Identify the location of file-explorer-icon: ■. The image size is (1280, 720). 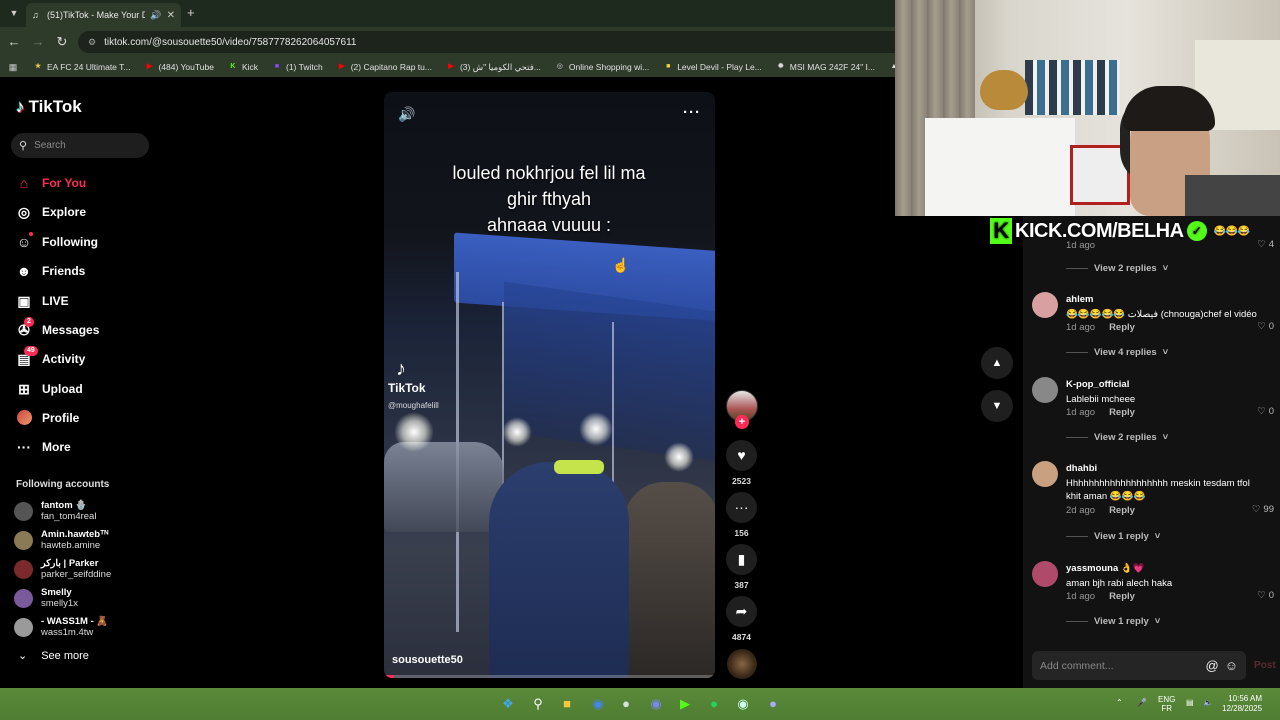
(567, 704).